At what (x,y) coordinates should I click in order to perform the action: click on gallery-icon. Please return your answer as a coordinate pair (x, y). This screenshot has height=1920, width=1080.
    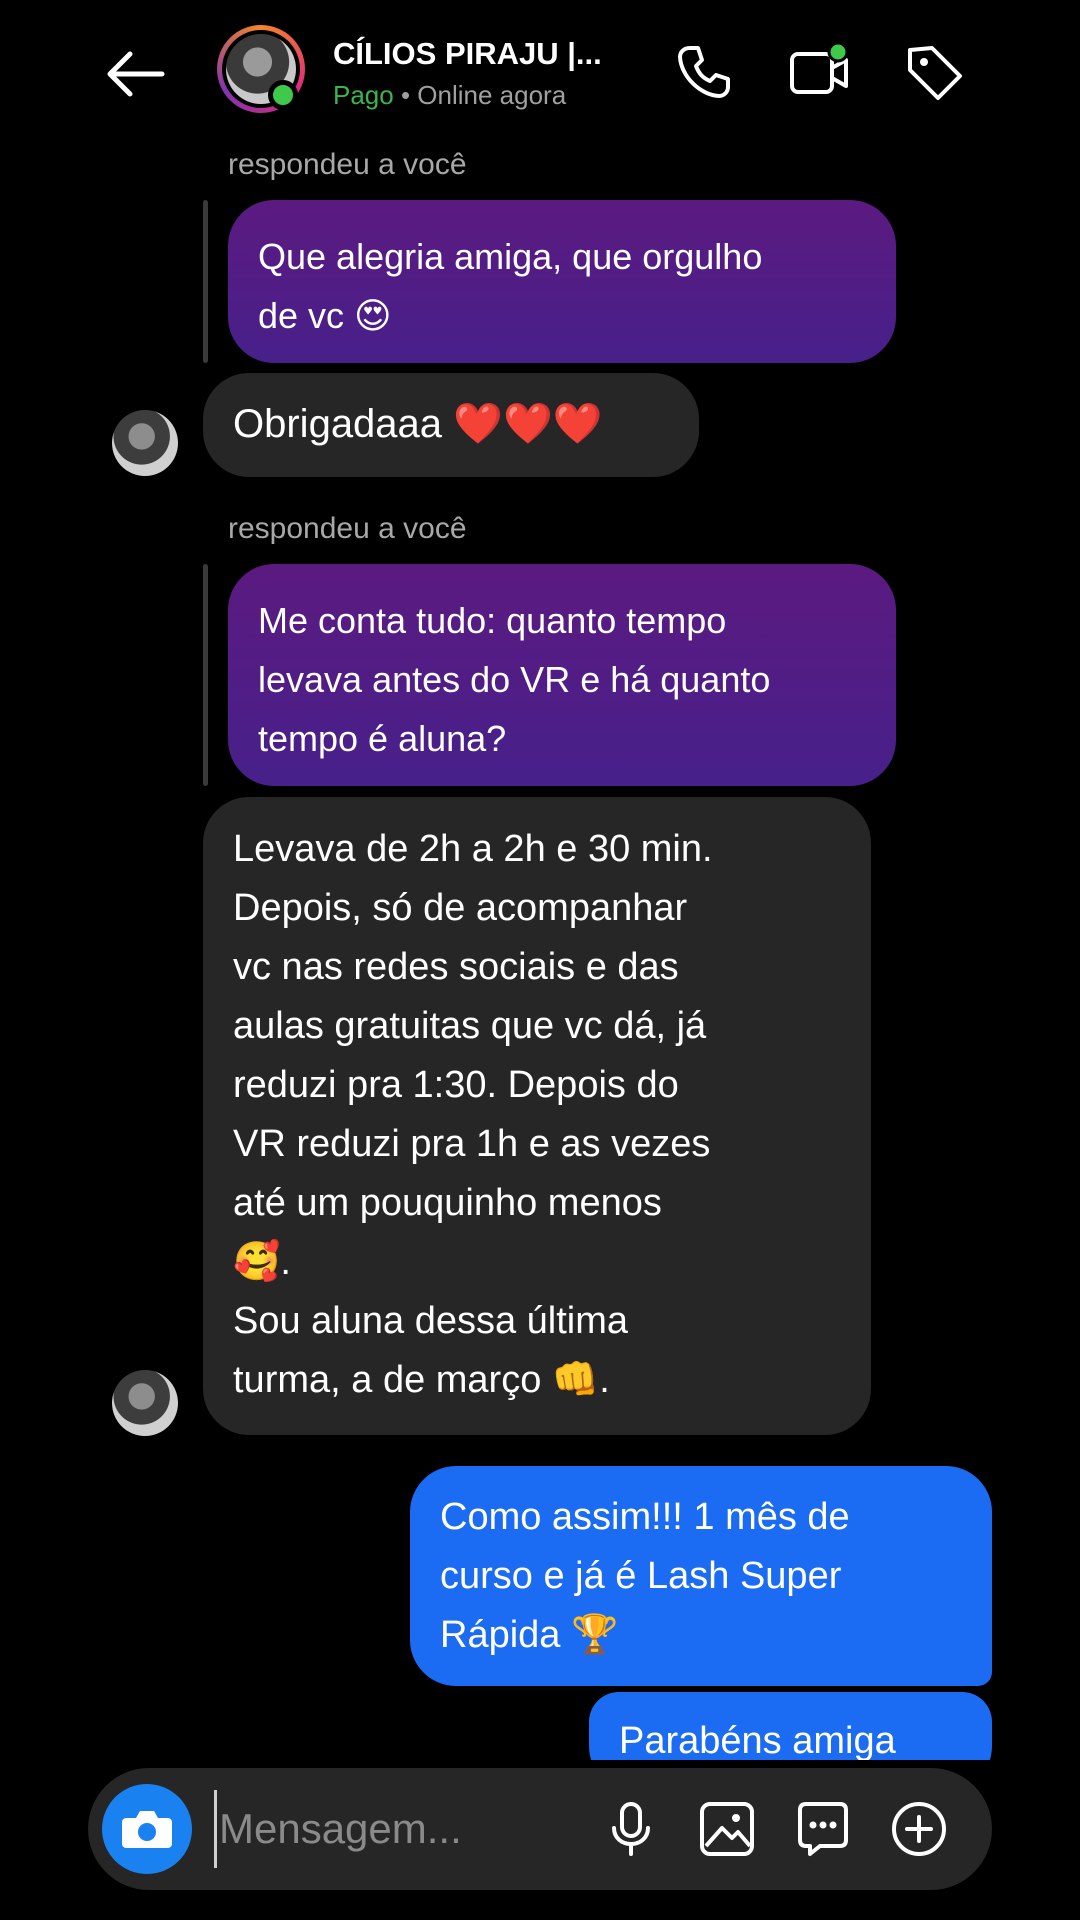
    Looking at the image, I should click on (727, 1829).